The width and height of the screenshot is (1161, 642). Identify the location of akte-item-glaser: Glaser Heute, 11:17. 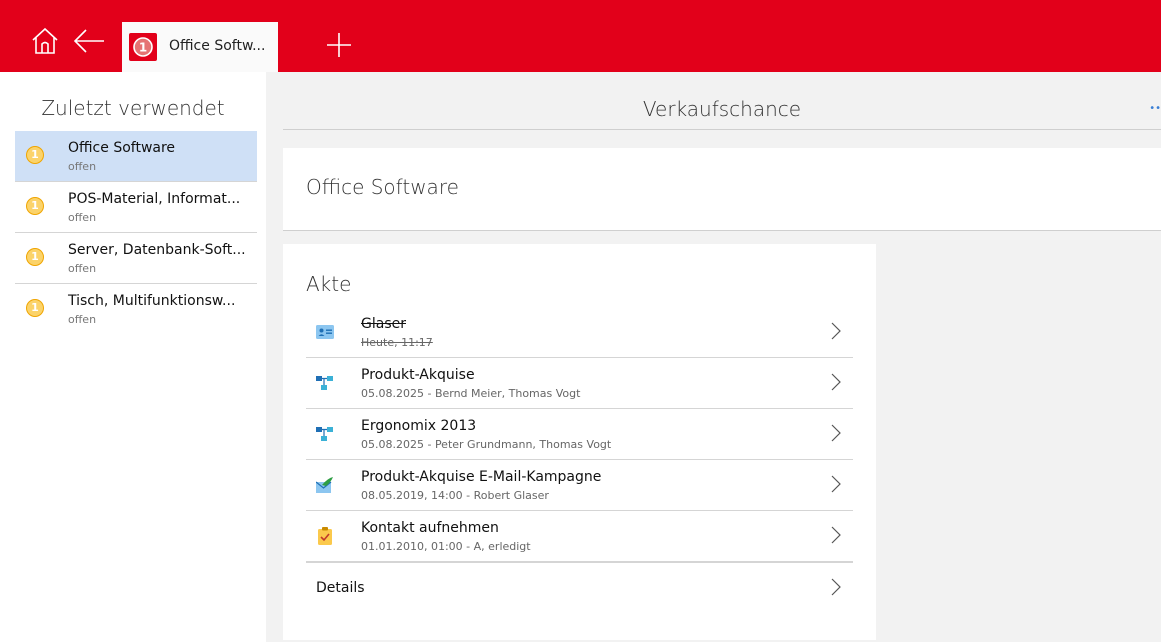
(579, 332).